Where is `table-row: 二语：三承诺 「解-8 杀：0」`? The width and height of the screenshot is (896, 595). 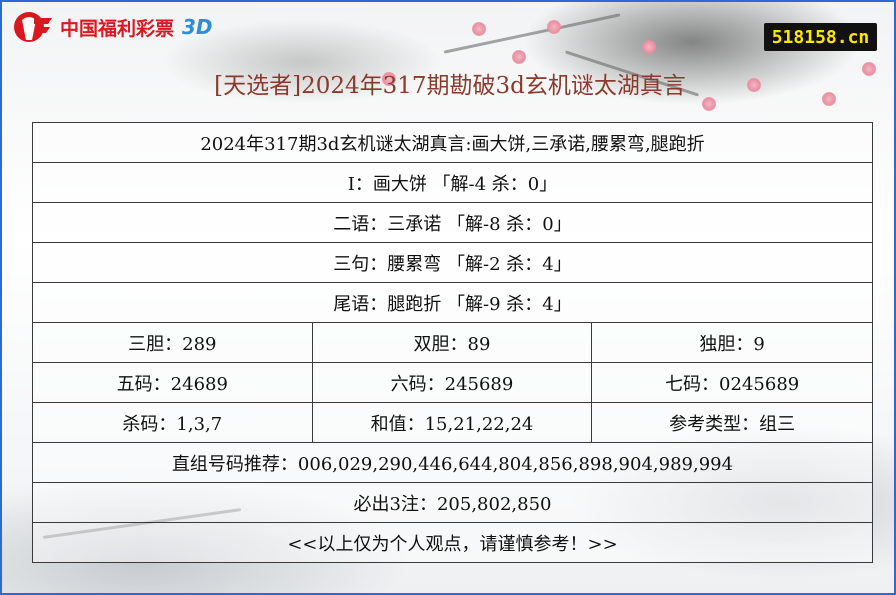 table-row: 二语：三承诺 「解-8 杀：0」 is located at coordinates (452, 222).